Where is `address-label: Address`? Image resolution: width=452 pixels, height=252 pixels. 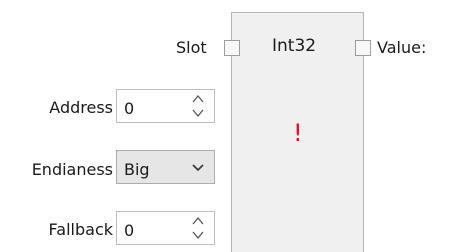 address-label: Address is located at coordinates (81, 107).